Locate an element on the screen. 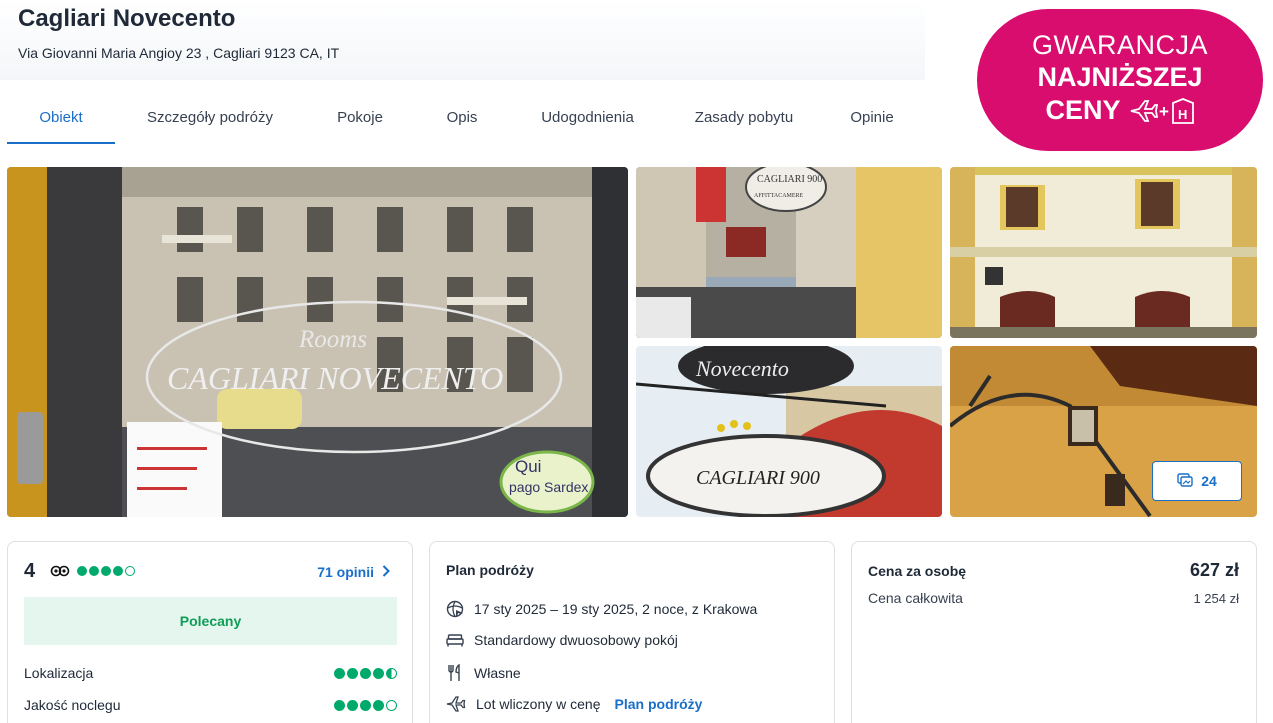 Image resolution: width=1273 pixels, height=723 pixels. photo-street-sign: CAGLIARI 900 AFFITTACAMERE is located at coordinates (789, 252).